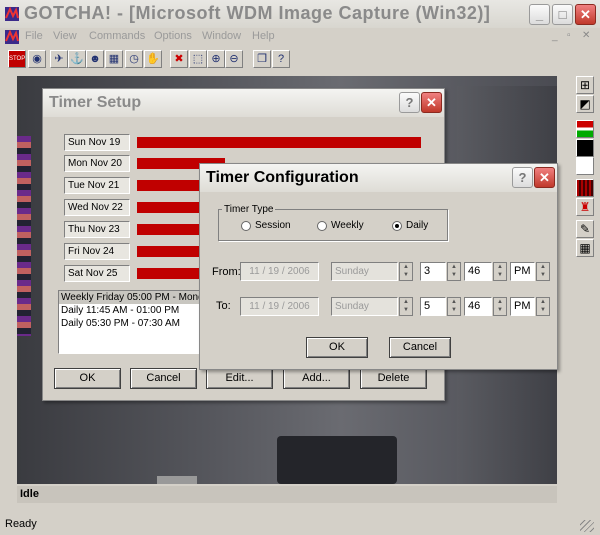 The image size is (600, 535). Describe the element at coordinates (522, 306) in the screenshot. I see `to-ampm-field: PM` at that location.